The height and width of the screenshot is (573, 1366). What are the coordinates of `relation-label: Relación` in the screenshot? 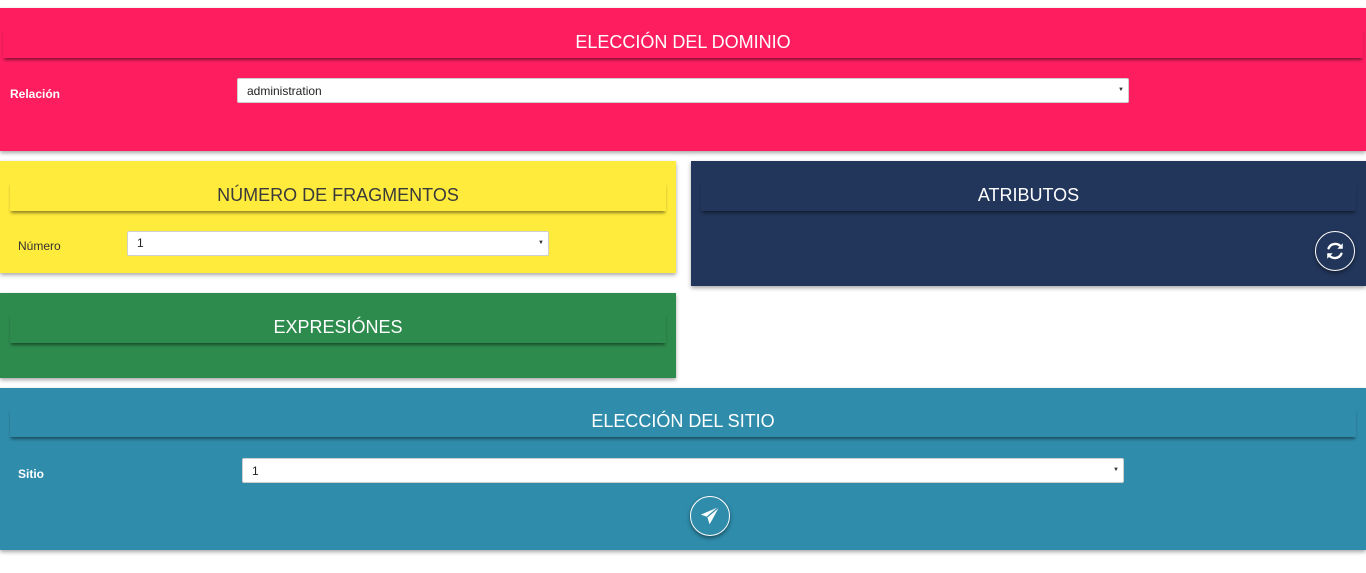 It's located at (35, 94).